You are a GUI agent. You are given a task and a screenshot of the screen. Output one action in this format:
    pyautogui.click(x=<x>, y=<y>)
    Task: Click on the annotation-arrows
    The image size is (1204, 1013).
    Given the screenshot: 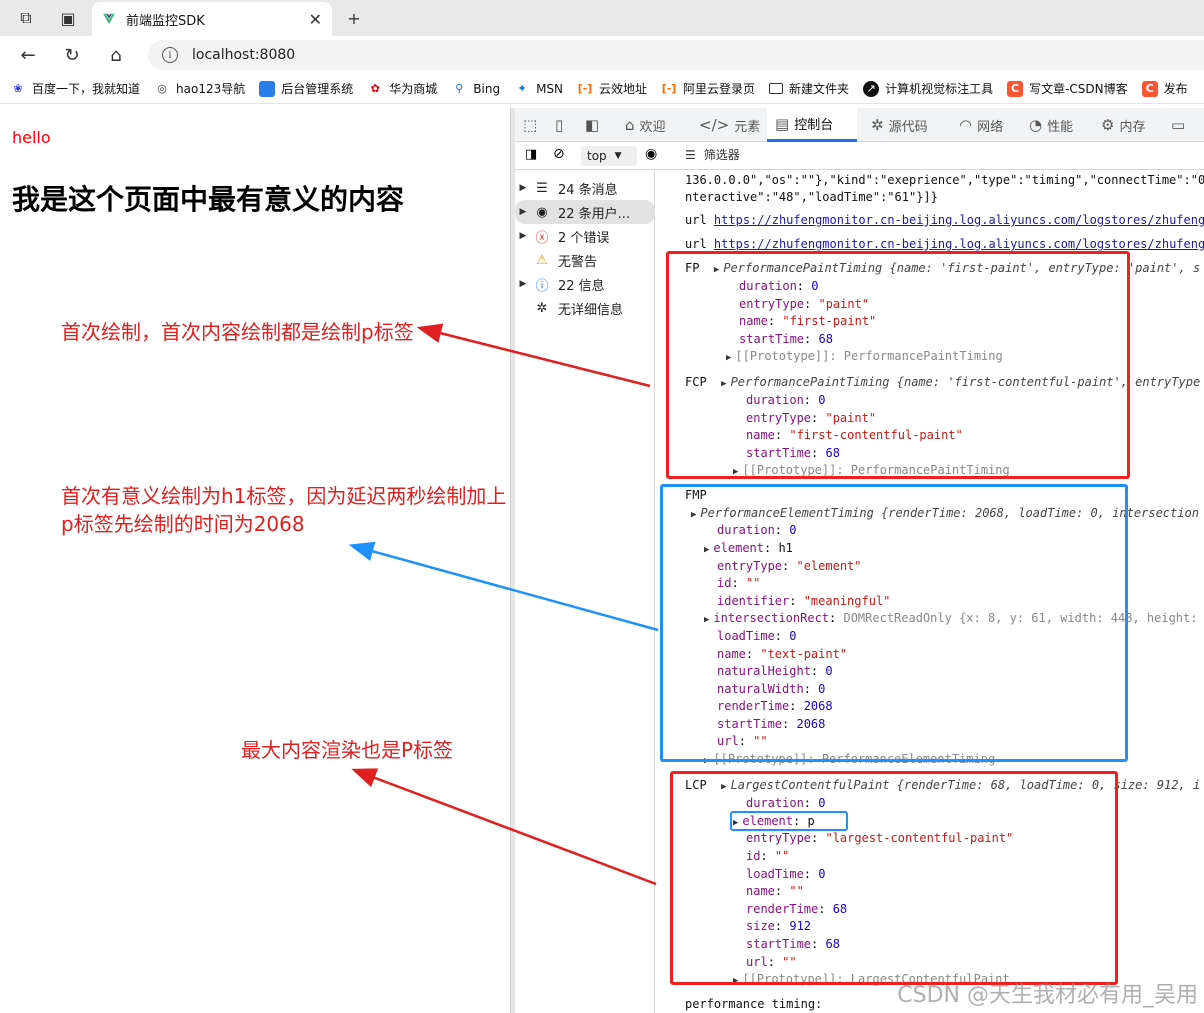 What is the action you would take?
    pyautogui.click(x=503, y=604)
    